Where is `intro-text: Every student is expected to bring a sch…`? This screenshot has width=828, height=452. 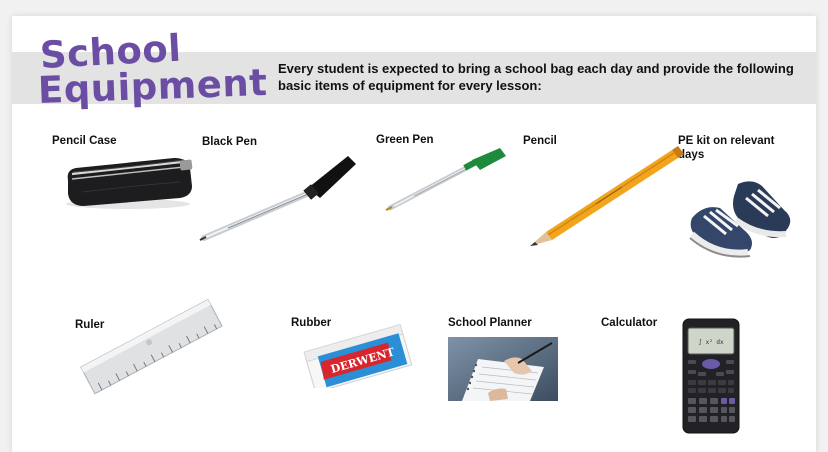
intro-text: Every student is expected to bring a sch… is located at coordinates (536, 77).